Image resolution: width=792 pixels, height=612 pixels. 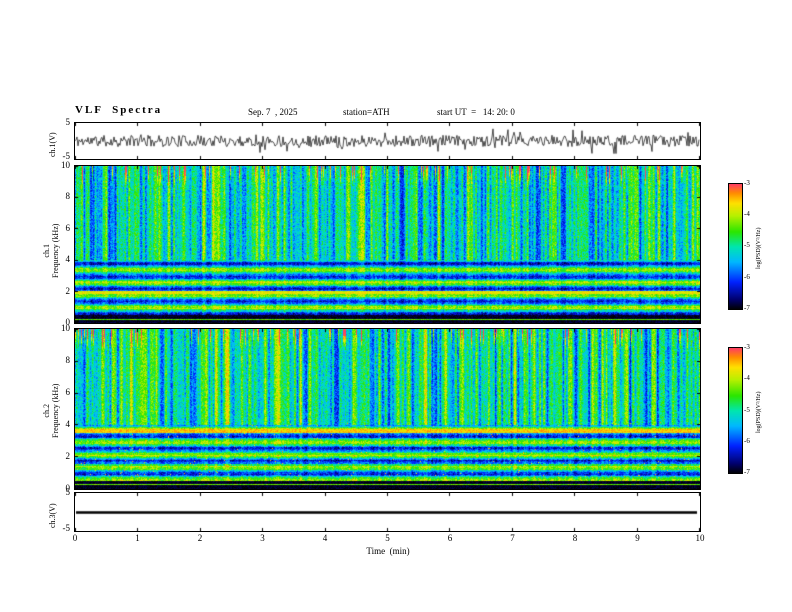 What do you see at coordinates (68, 456) in the screenshot?
I see `ch2-spec-ytick: 2` at bounding box center [68, 456].